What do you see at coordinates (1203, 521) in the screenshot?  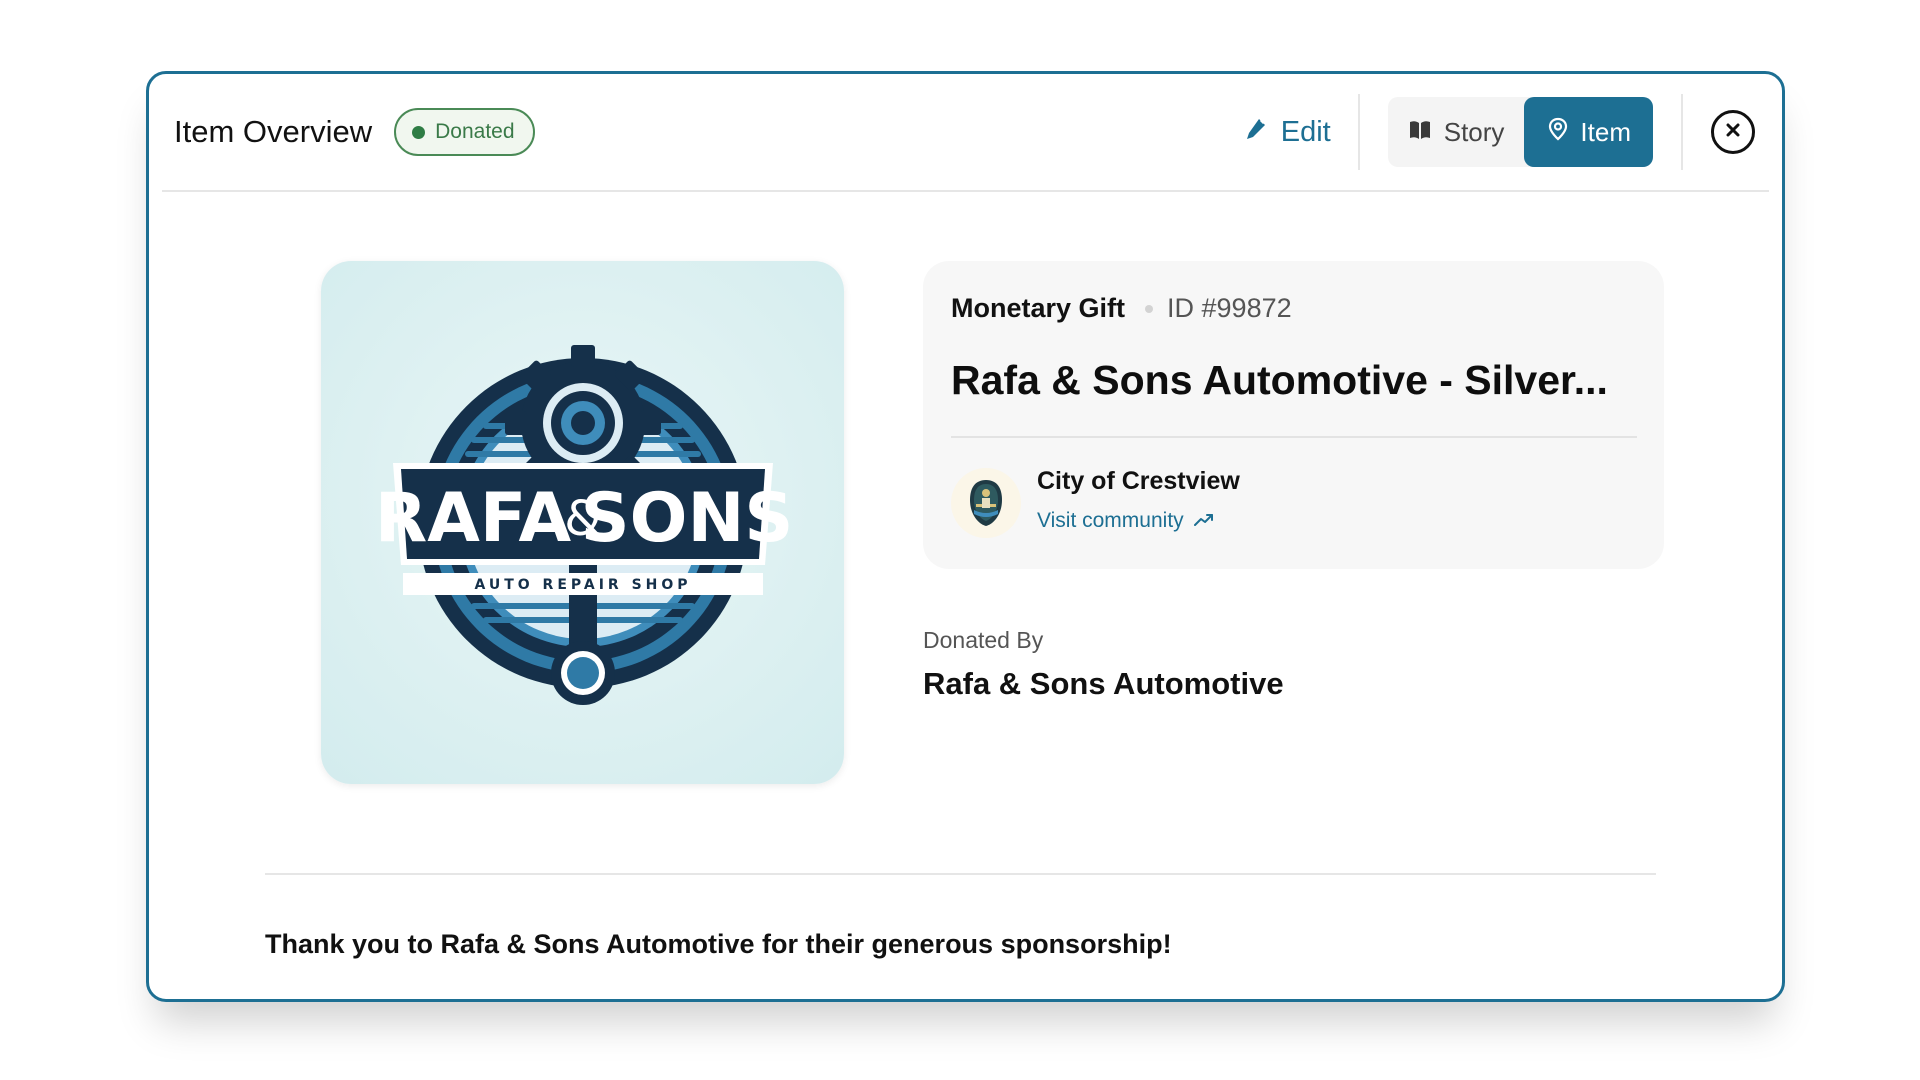 I see `trending-up-icon` at bounding box center [1203, 521].